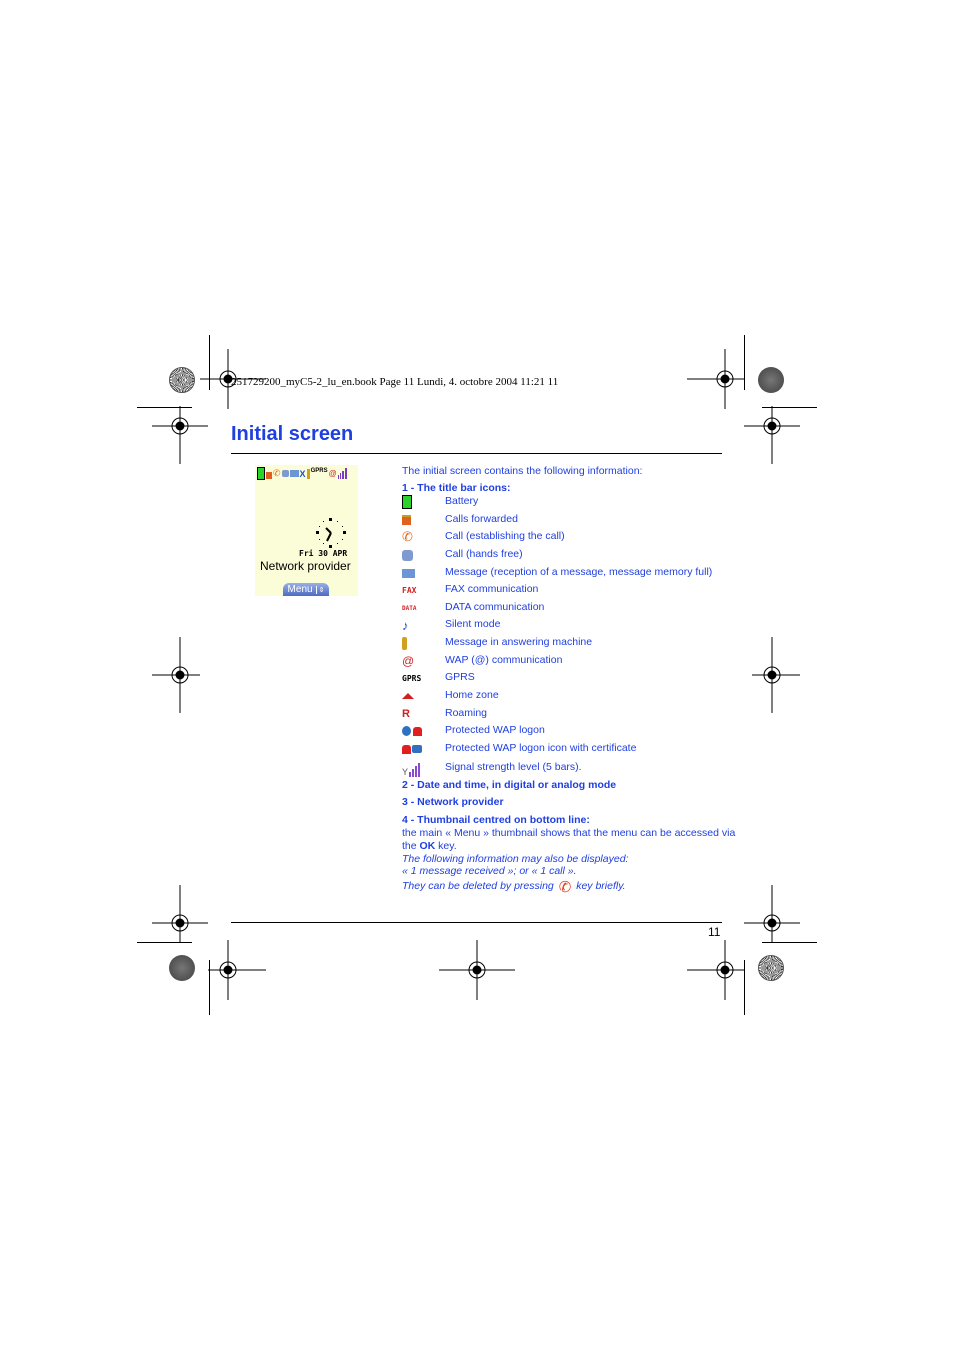  I want to click on phone-status-bar: ✆ X GPRS @, so click(306, 473).